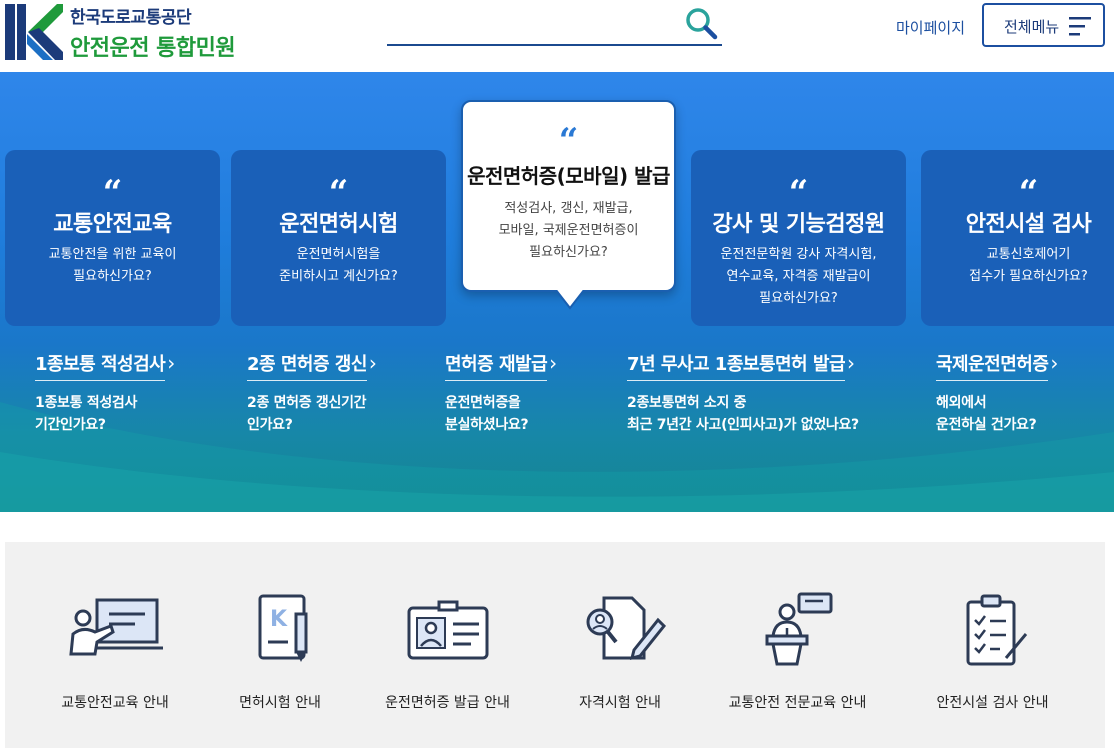  What do you see at coordinates (568, 176) in the screenshot?
I see `card-title: 운전면허증(모바일) 발급` at bounding box center [568, 176].